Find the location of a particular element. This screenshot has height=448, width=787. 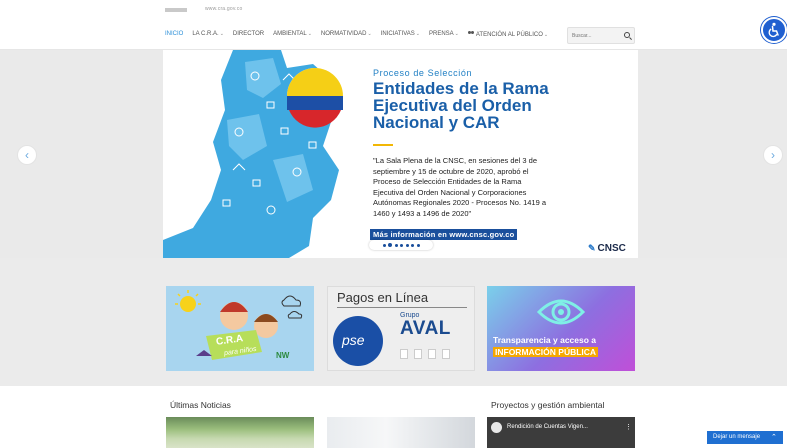

chat-widget-button: Dejar un mensaje ⌃ is located at coordinates (745, 437).